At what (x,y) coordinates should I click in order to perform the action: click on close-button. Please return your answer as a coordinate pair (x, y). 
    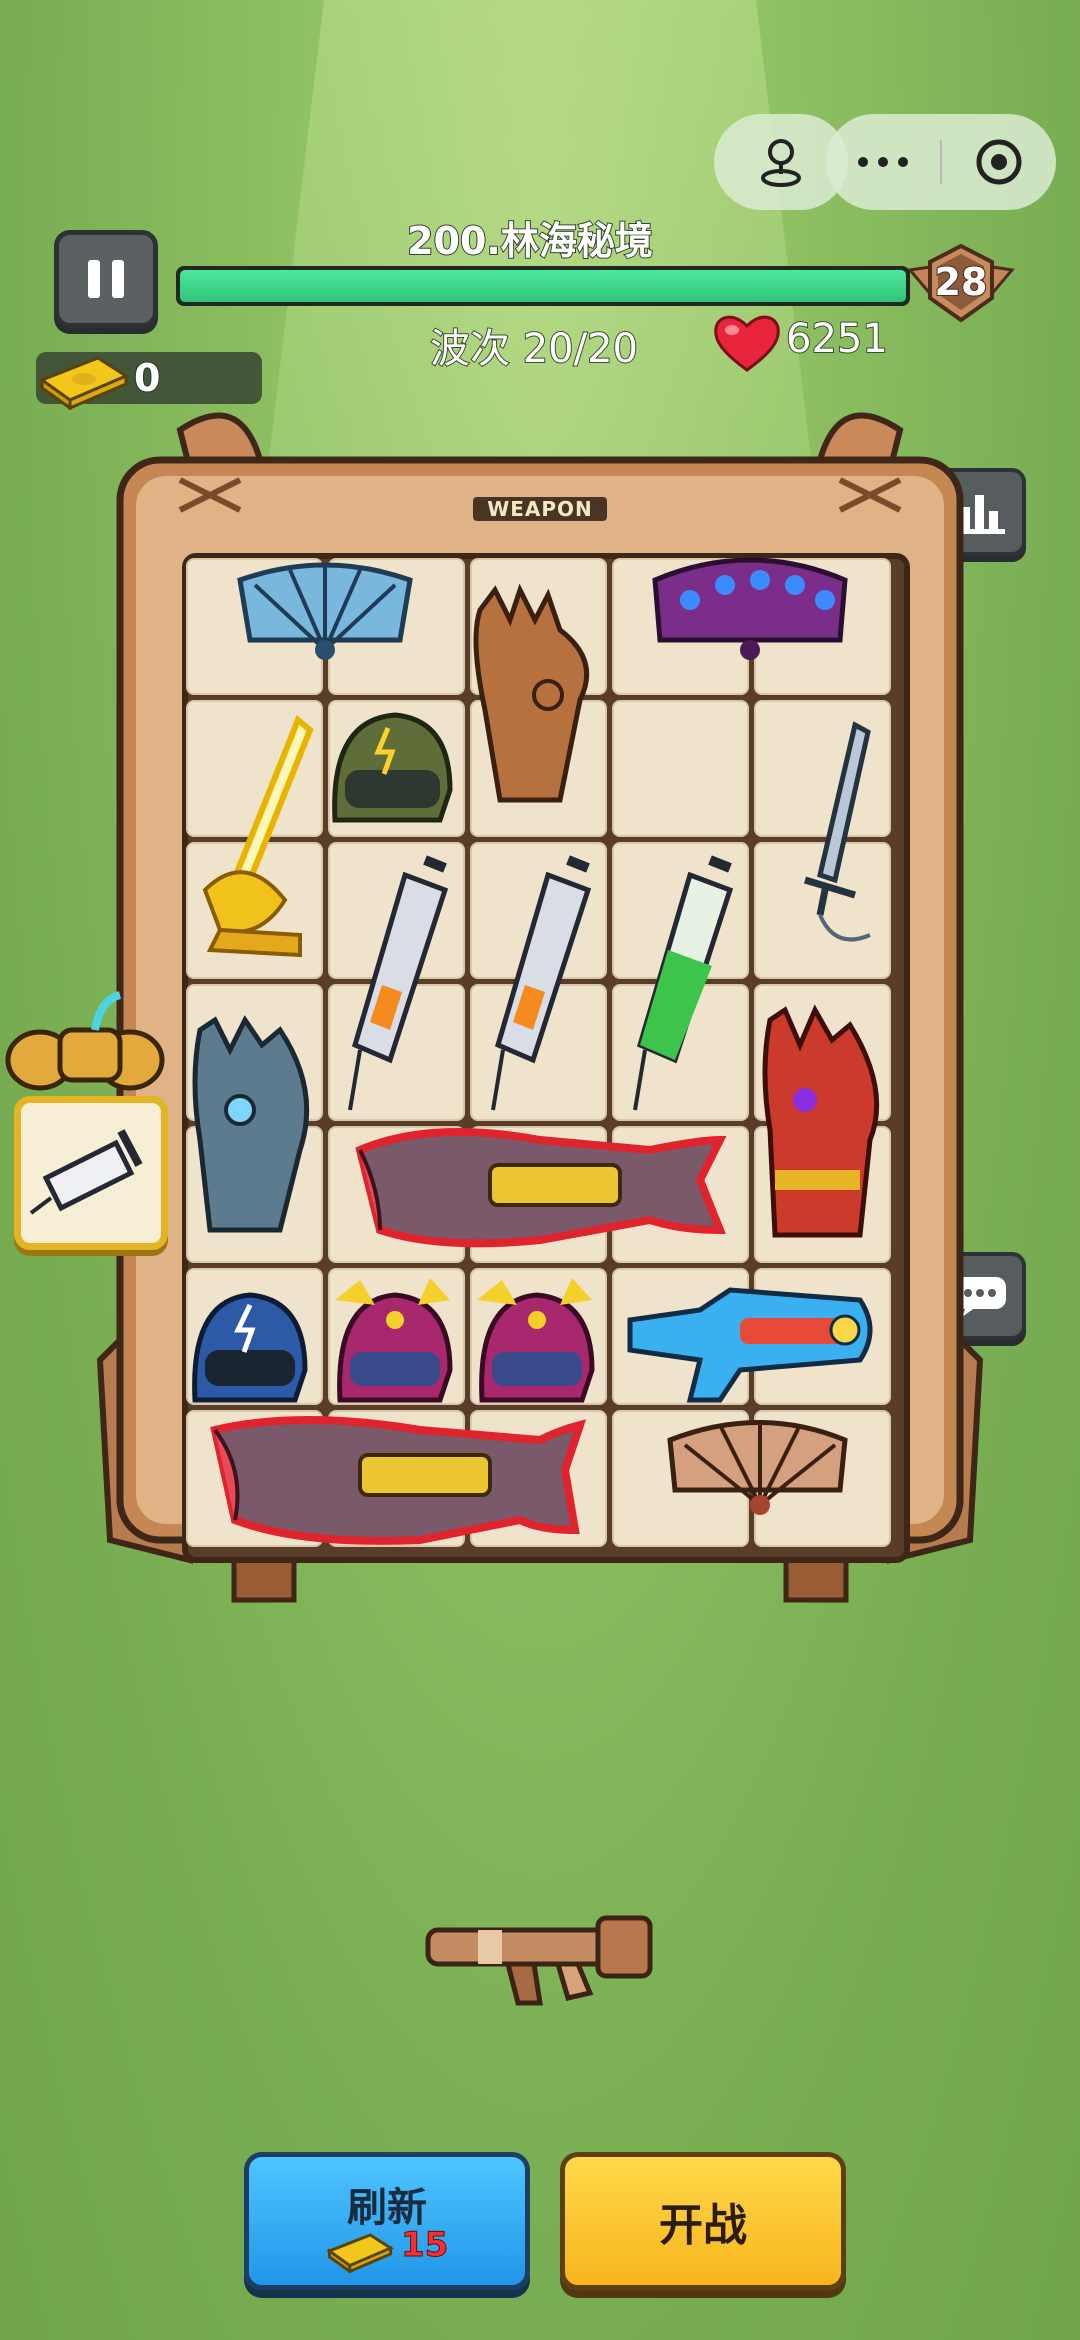
    Looking at the image, I should click on (999, 162).